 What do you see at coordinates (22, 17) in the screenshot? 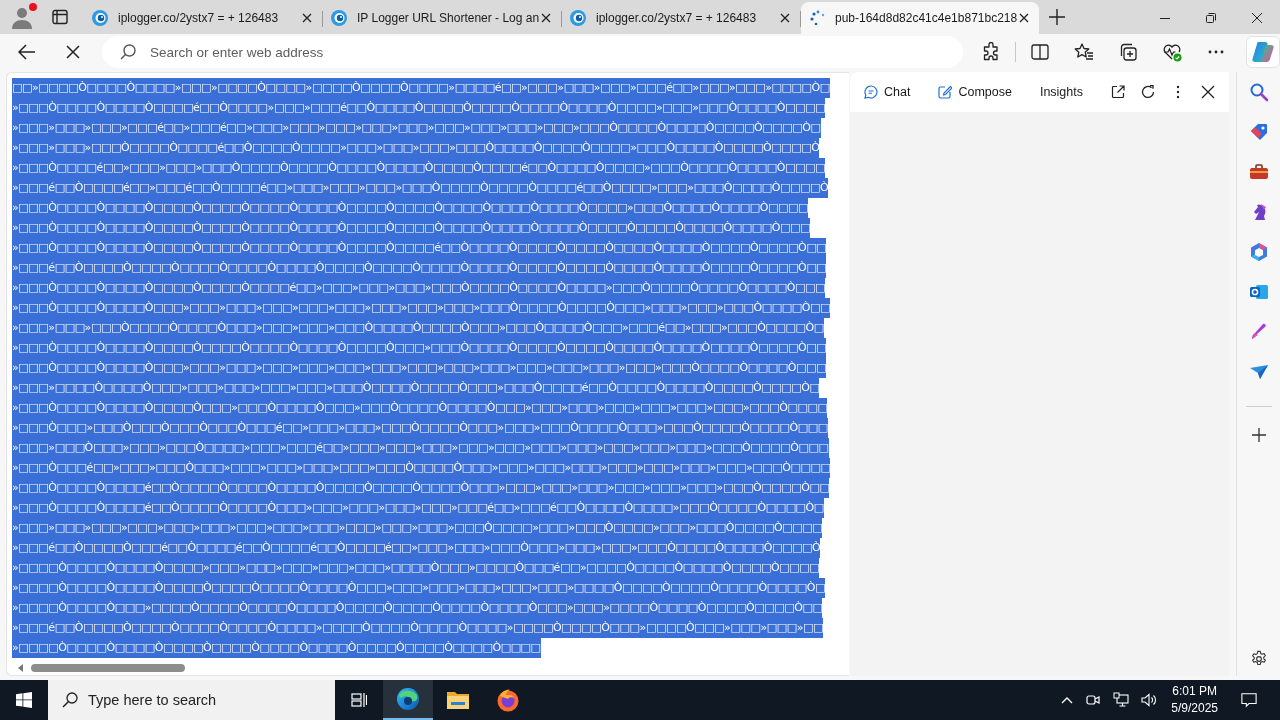
I see `profile-icon` at bounding box center [22, 17].